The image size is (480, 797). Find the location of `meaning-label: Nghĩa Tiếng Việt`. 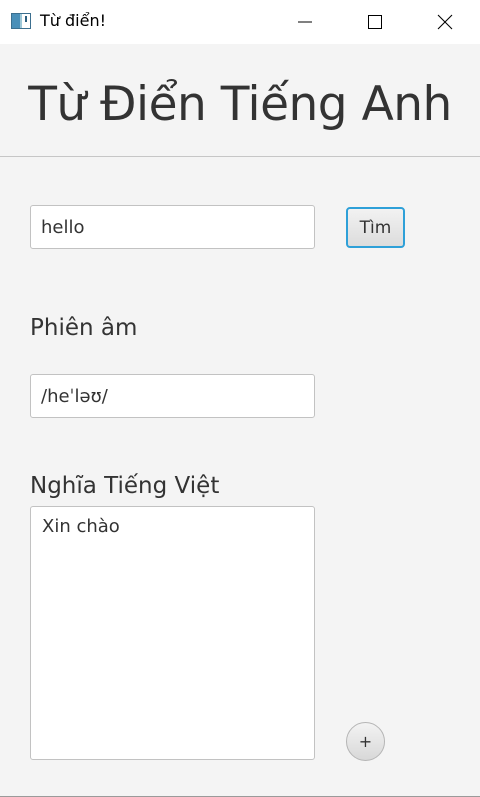

meaning-label: Nghĩa Tiếng Việt is located at coordinates (125, 486).